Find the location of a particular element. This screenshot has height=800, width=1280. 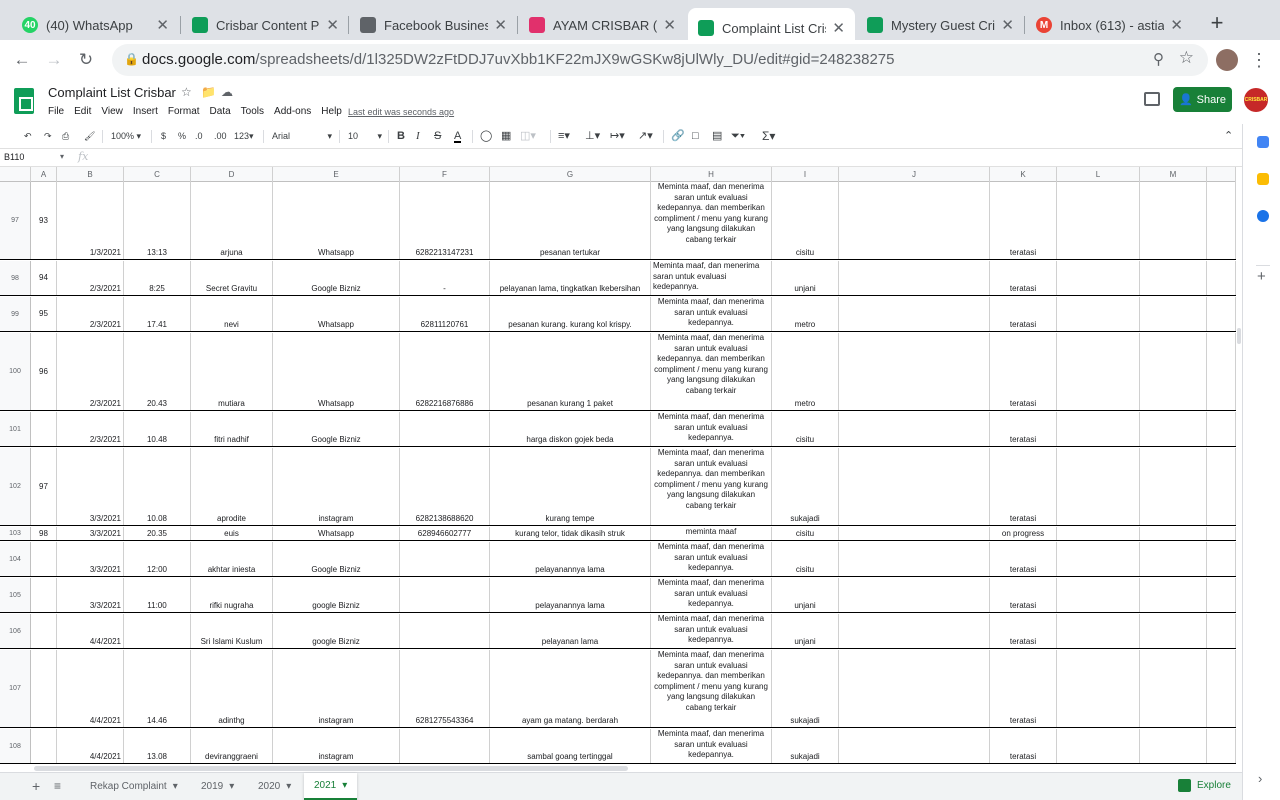

new-tab-icon: + is located at coordinates (1217, 24).